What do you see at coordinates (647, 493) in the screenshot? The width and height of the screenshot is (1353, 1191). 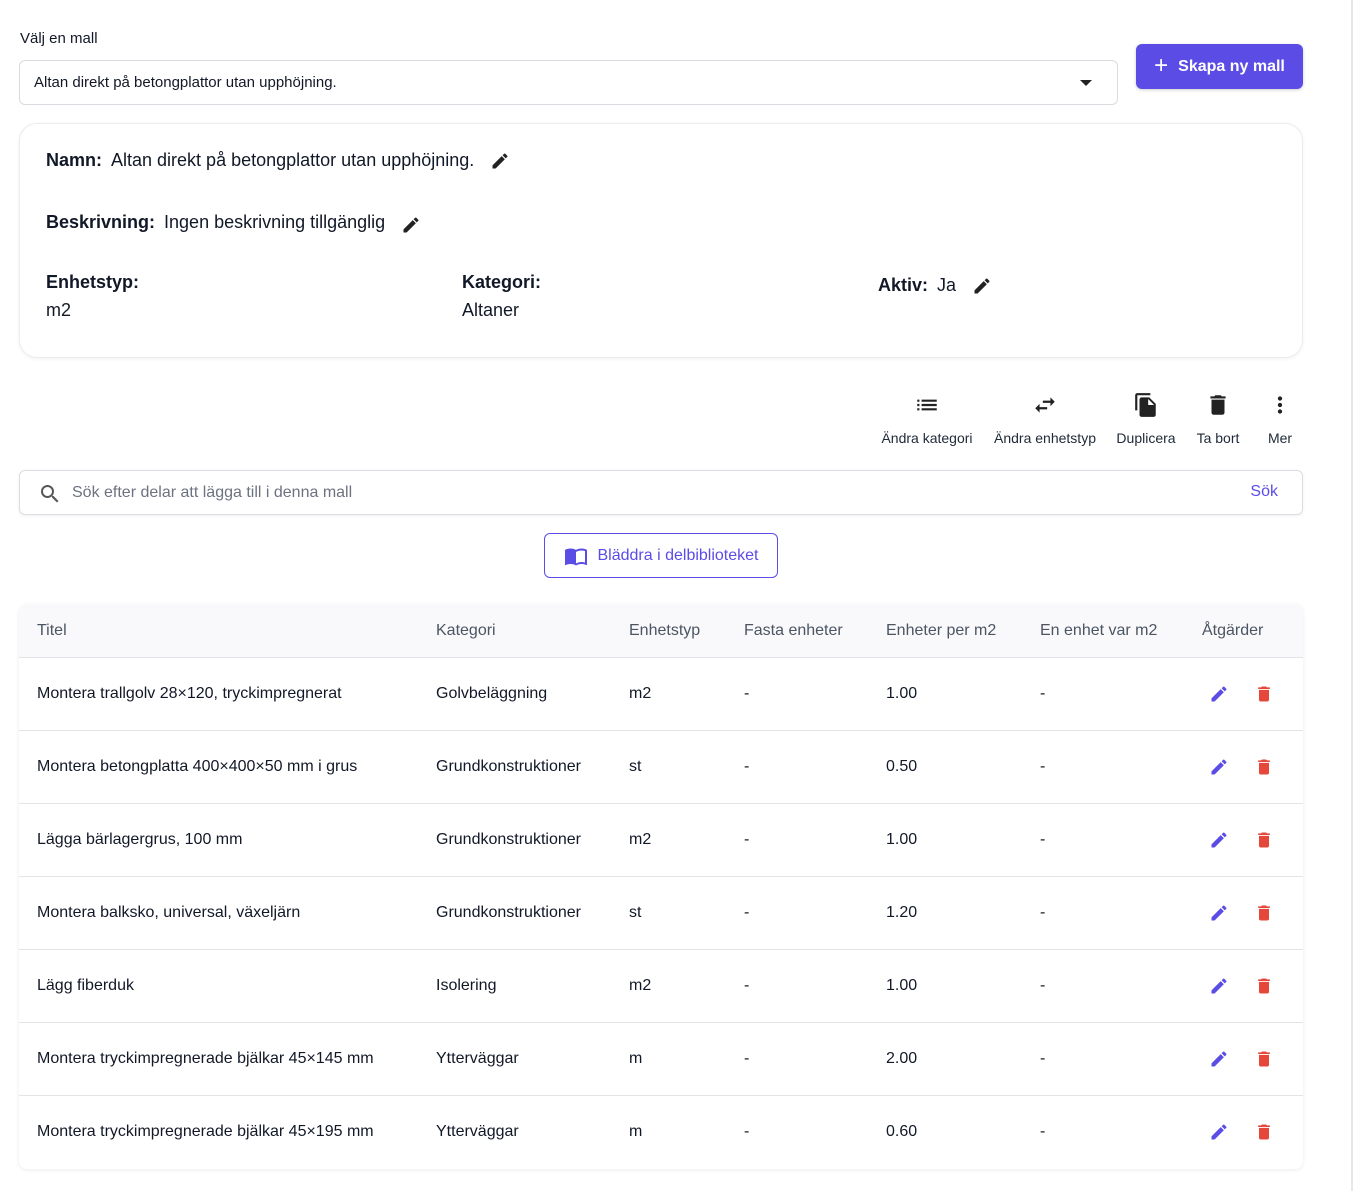 I see `parts-search-input` at bounding box center [647, 493].